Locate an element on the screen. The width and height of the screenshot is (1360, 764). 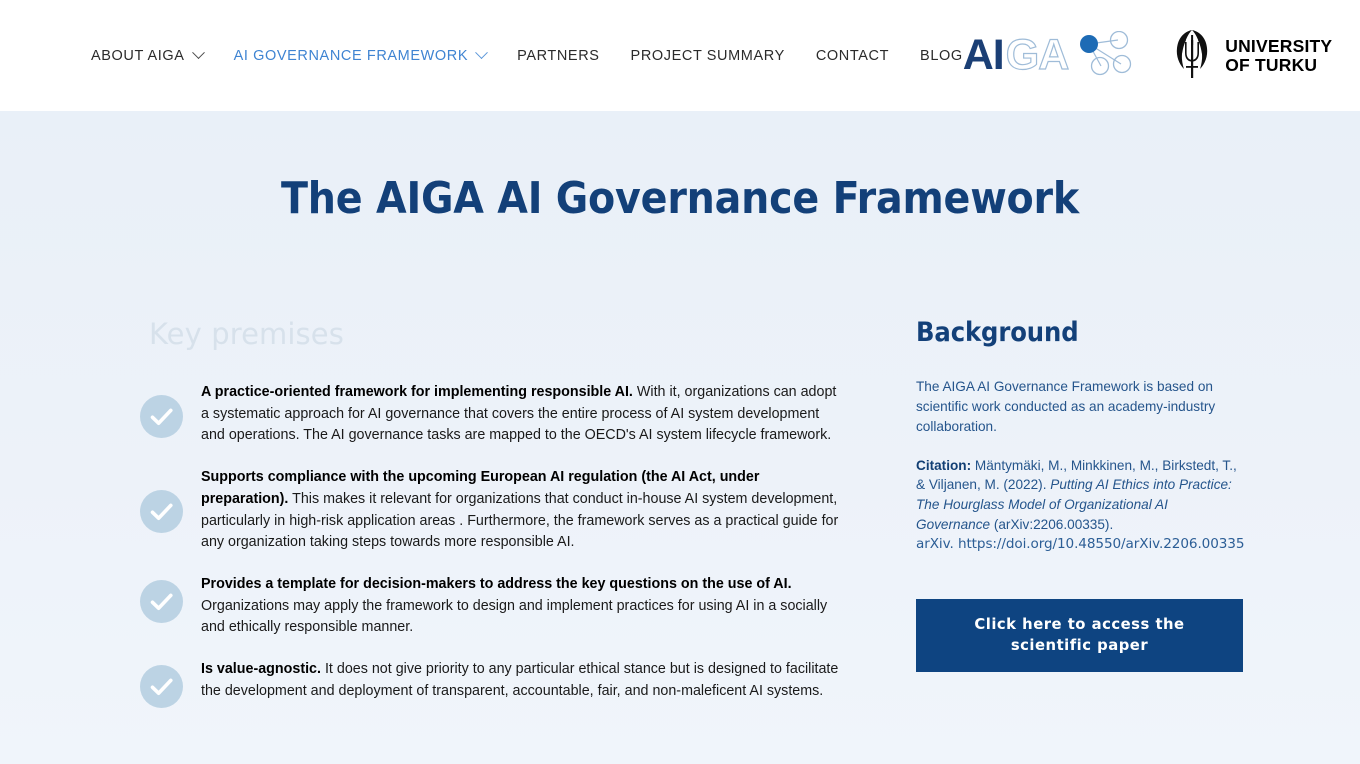
turku-line-2: OF TURKU is located at coordinates (1271, 64).